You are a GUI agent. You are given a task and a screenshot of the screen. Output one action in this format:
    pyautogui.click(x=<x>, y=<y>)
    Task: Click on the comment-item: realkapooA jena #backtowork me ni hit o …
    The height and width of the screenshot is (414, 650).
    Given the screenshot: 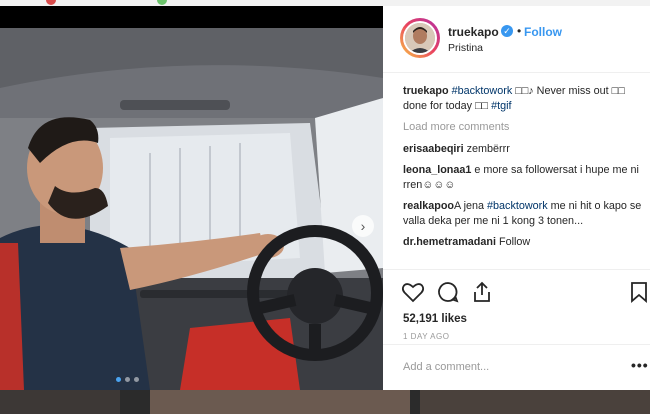 What is the action you would take?
    pyautogui.click(x=524, y=214)
    